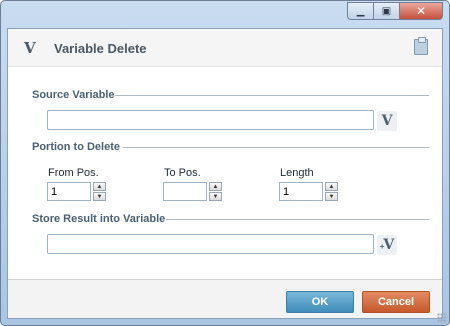 The image size is (450, 326). Describe the element at coordinates (69, 191) in the screenshot. I see `from-pos-input` at that location.